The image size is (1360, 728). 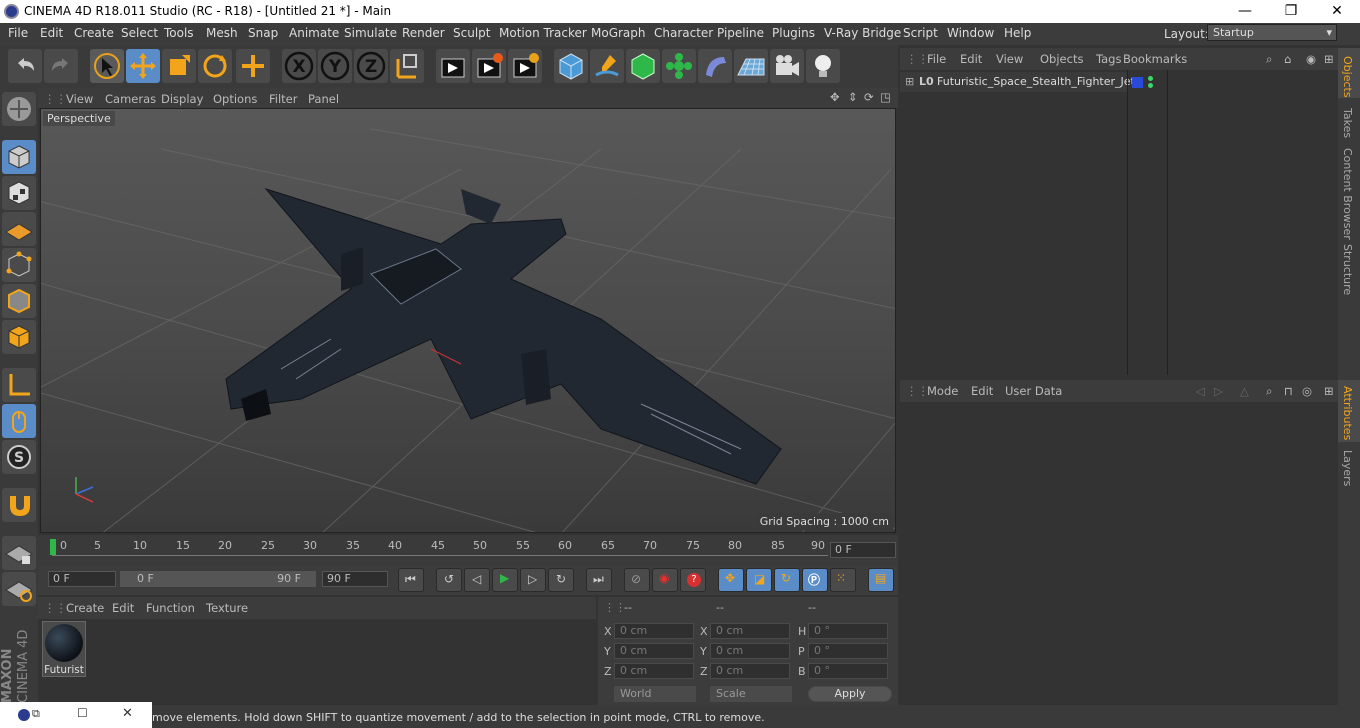 What do you see at coordinates (787, 580) in the screenshot?
I see `key-rotation-button: ↻` at bounding box center [787, 580].